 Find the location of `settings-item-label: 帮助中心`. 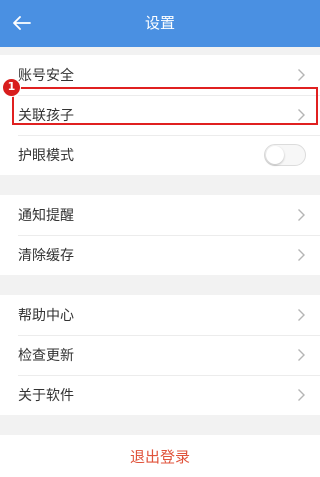

settings-item-label: 帮助中心 is located at coordinates (46, 316).